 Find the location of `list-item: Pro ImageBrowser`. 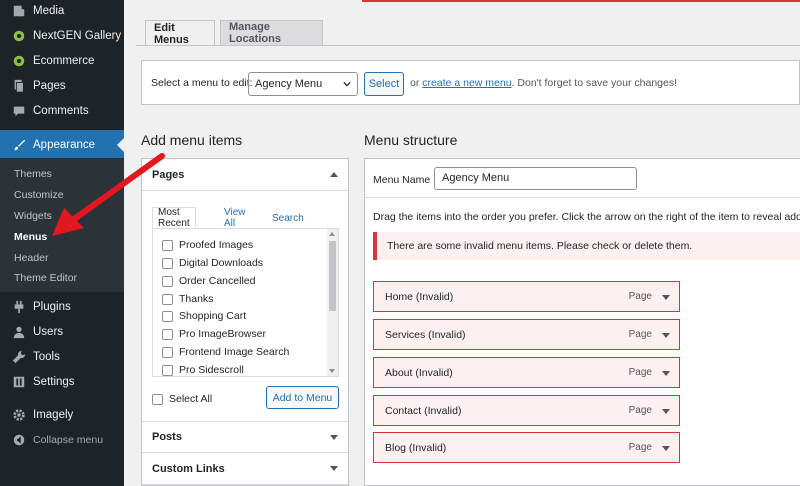

list-item: Pro ImageBrowser is located at coordinates (214, 334).